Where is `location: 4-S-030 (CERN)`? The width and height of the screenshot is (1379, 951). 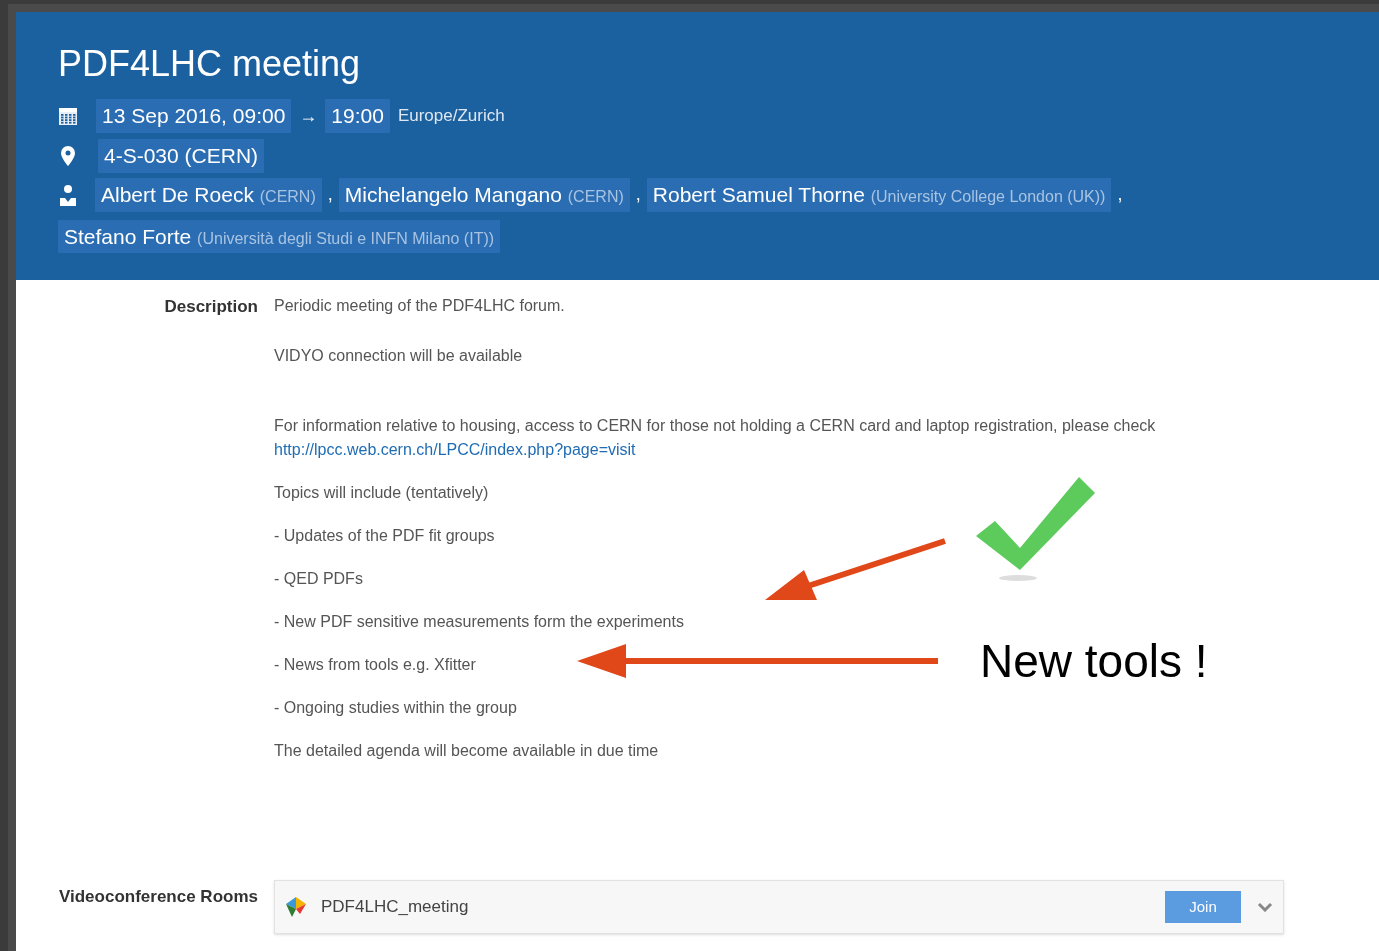 location: 4-S-030 (CERN) is located at coordinates (181, 156).